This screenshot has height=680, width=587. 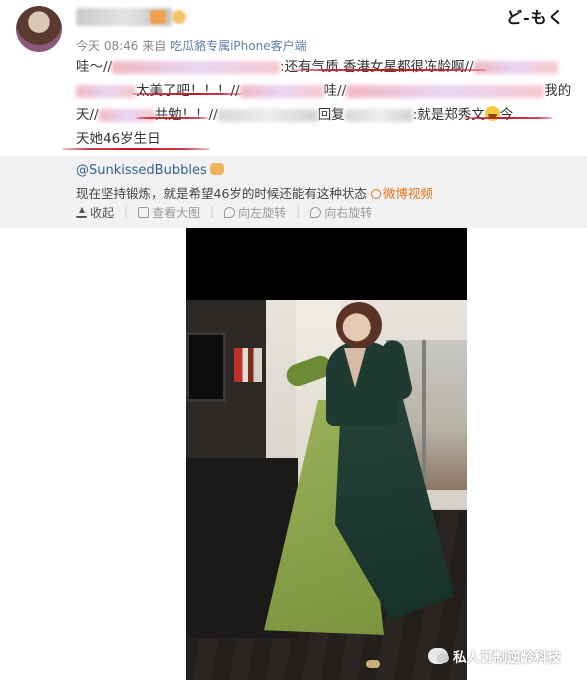 I want to click on view-large-button: 查看大图, so click(x=169, y=212).